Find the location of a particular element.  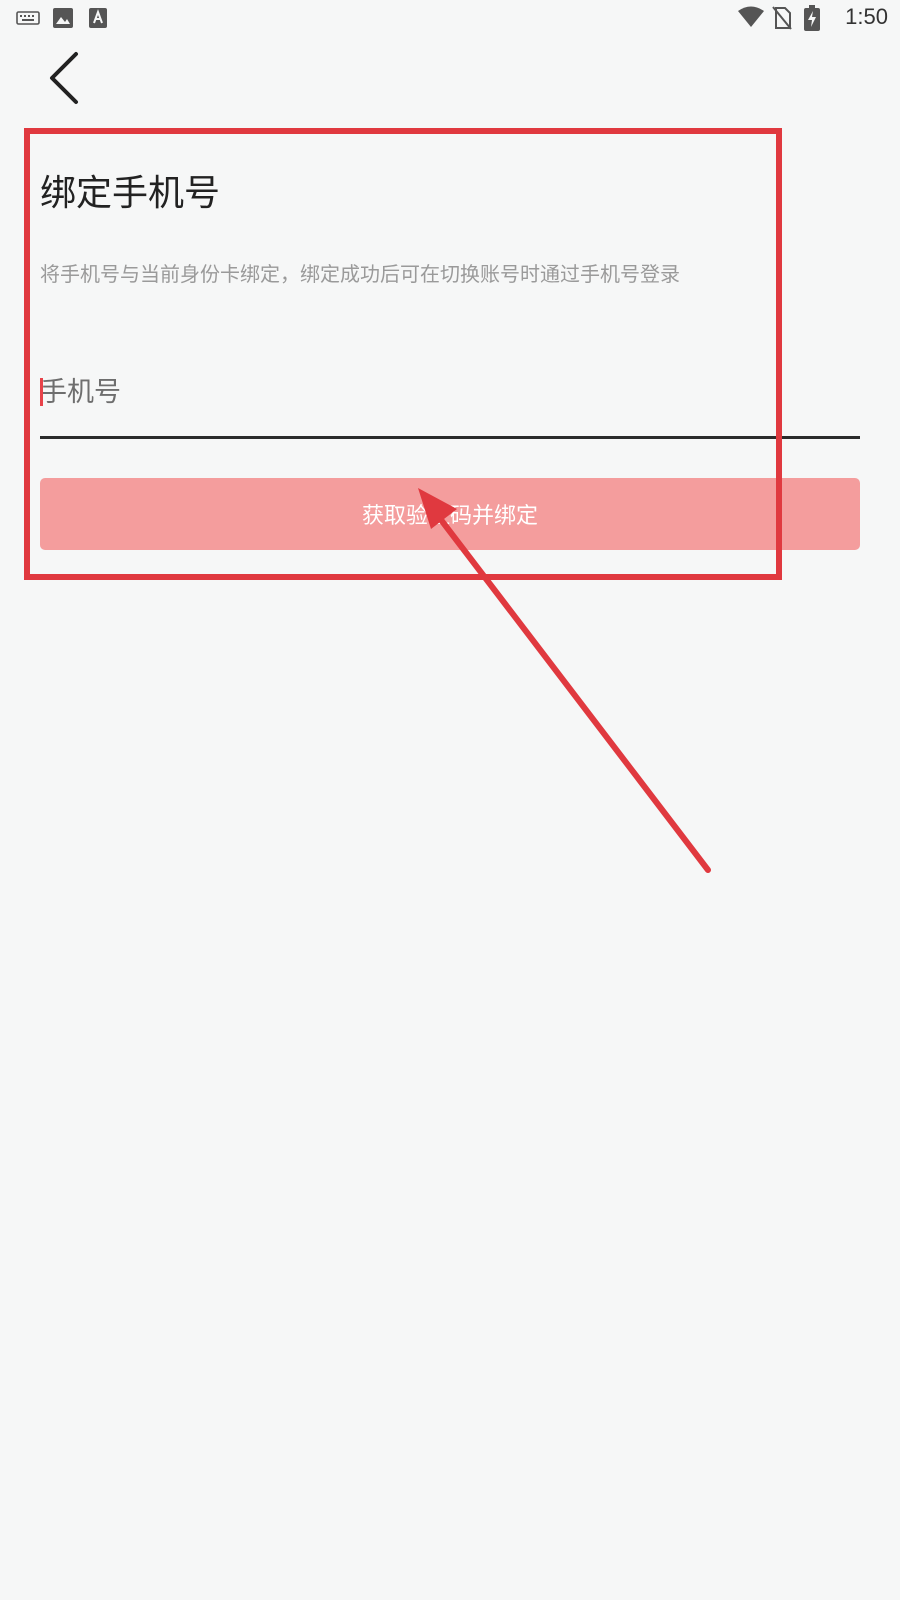

image-icon is located at coordinates (63, 18).